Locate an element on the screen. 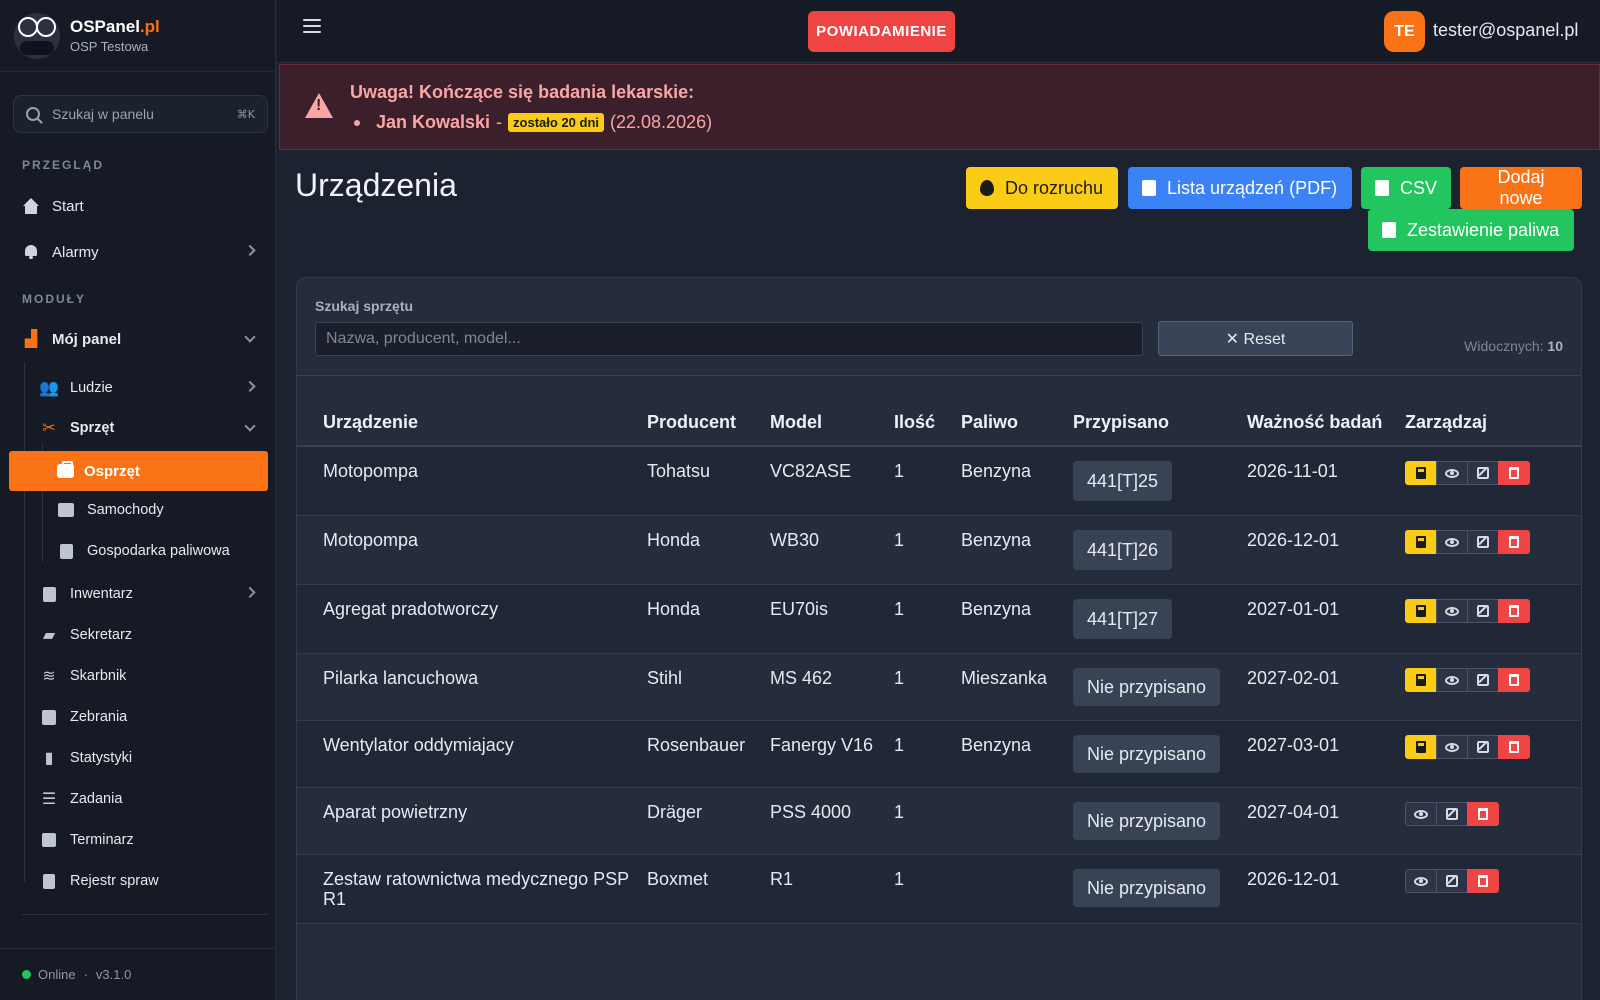 Image resolution: width=1600 pixels, height=1000 pixels. col-fuel: Paliwo is located at coordinates (1009, 411).